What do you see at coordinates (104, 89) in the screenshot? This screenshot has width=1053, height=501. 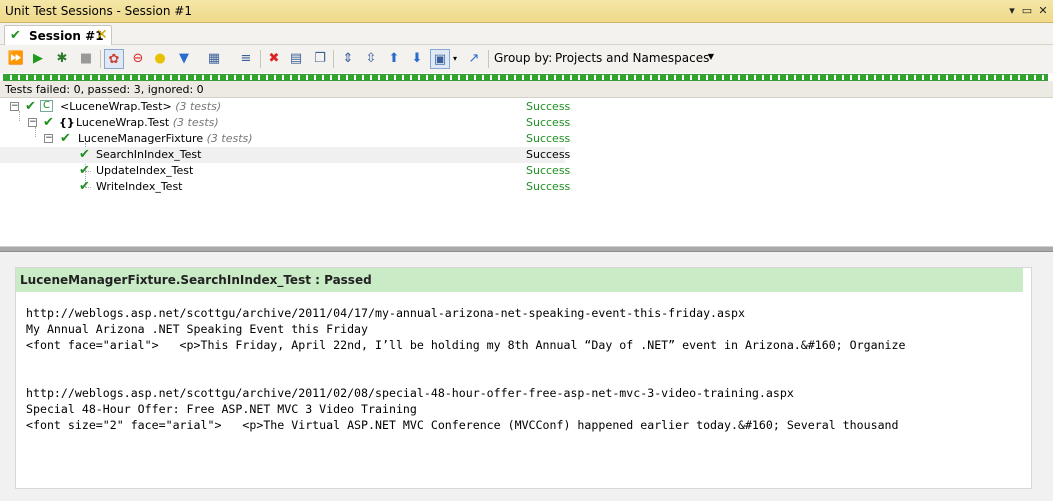 I see `status-text: Tests failed: 0, passed: 3, ignored: 0` at bounding box center [104, 89].